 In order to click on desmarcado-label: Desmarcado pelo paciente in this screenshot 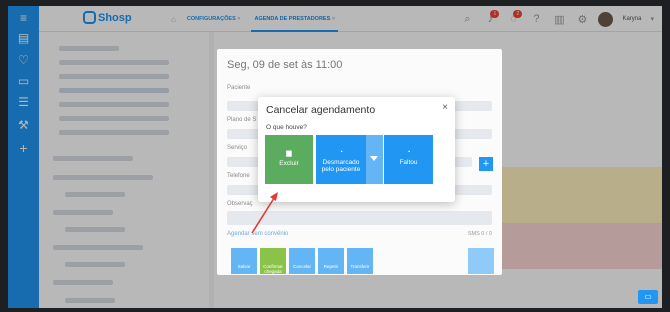, I will do `click(341, 166)`.